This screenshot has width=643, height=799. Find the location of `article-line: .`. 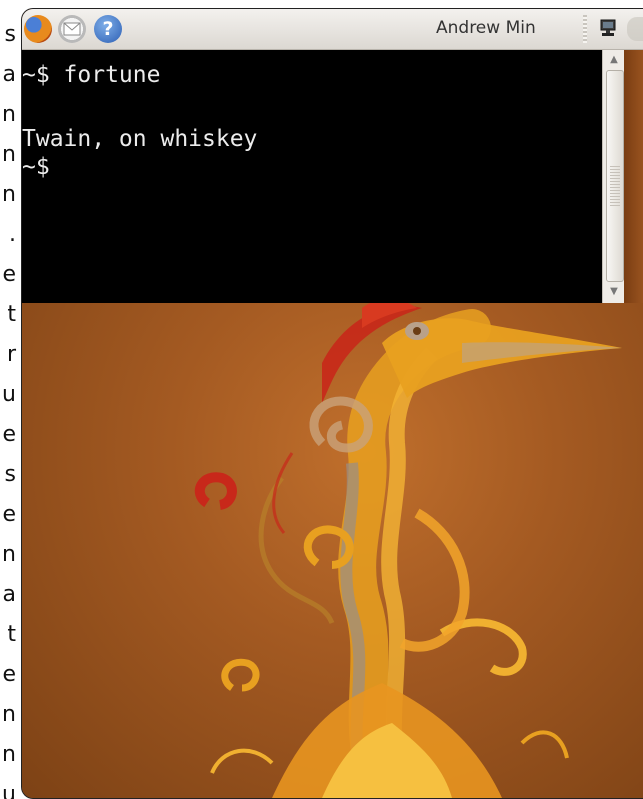

article-line: . is located at coordinates (12, 234).